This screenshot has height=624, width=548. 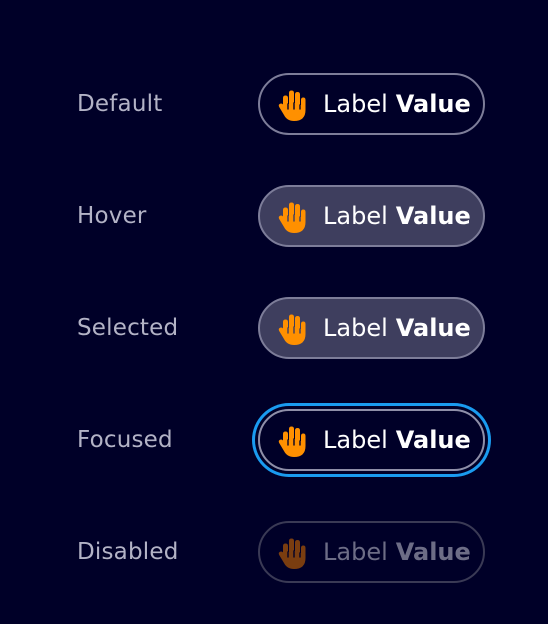 I want to click on chip-focused: Label Value, so click(x=371, y=440).